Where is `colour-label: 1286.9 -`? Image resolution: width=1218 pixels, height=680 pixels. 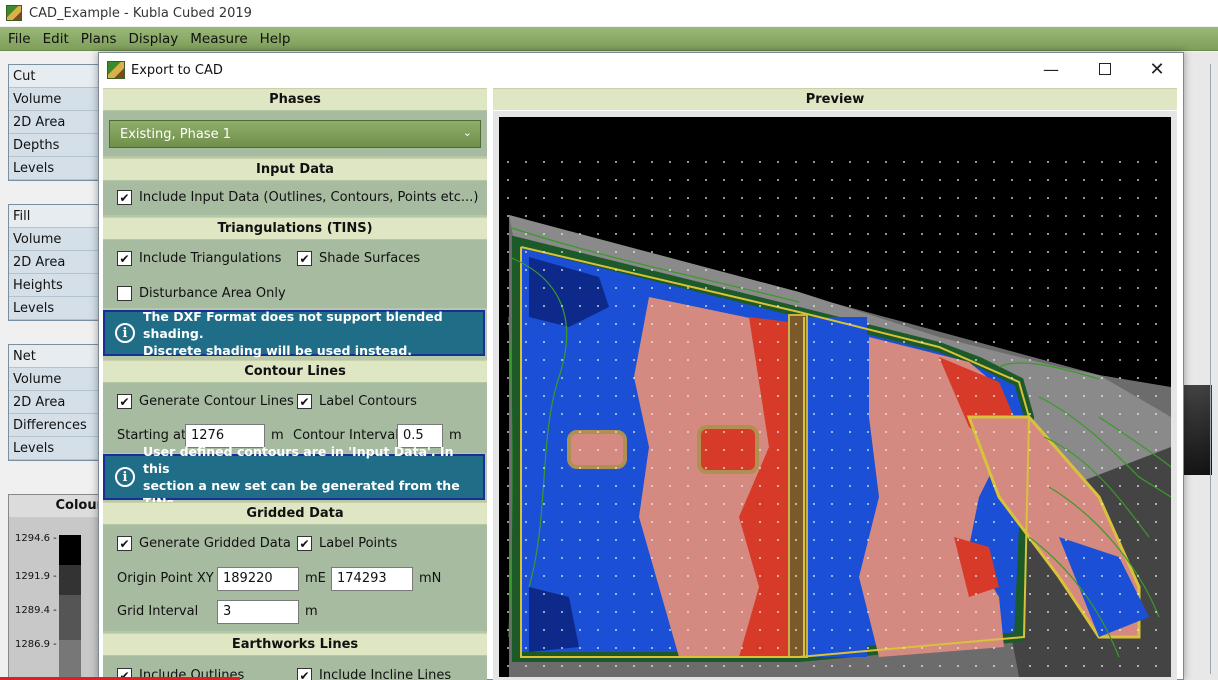 colour-label: 1286.9 - is located at coordinates (36, 644).